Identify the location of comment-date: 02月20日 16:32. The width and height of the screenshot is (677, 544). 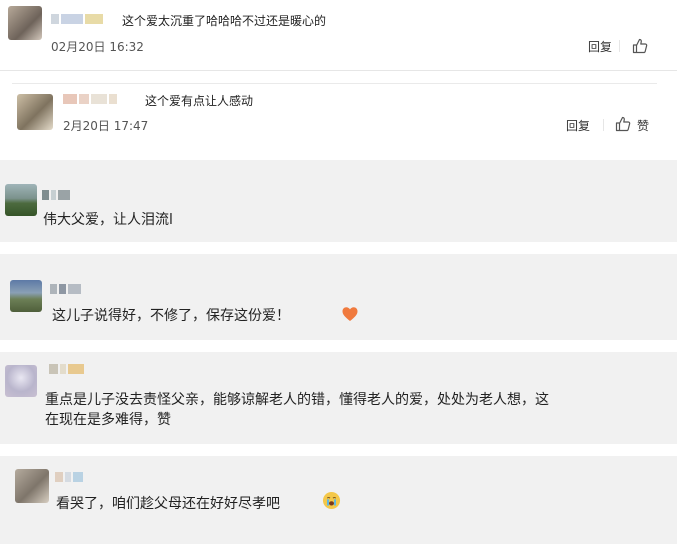
(97, 47).